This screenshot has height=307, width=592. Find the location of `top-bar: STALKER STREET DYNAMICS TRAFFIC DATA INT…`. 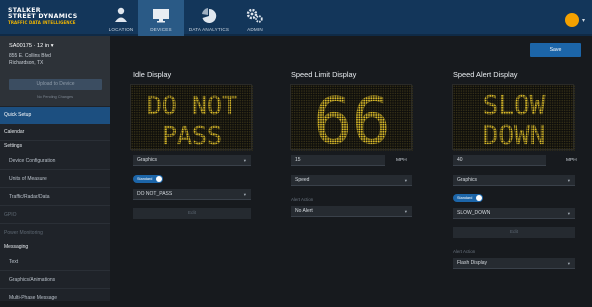

top-bar: STALKER STREET DYNAMICS TRAFFIC DATA INT… is located at coordinates (296, 18).